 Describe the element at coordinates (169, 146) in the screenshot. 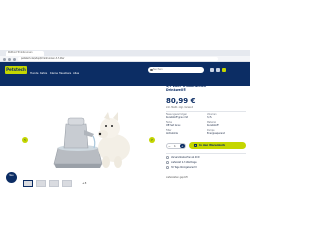

I see `quantity-decrease-button: −` at that location.